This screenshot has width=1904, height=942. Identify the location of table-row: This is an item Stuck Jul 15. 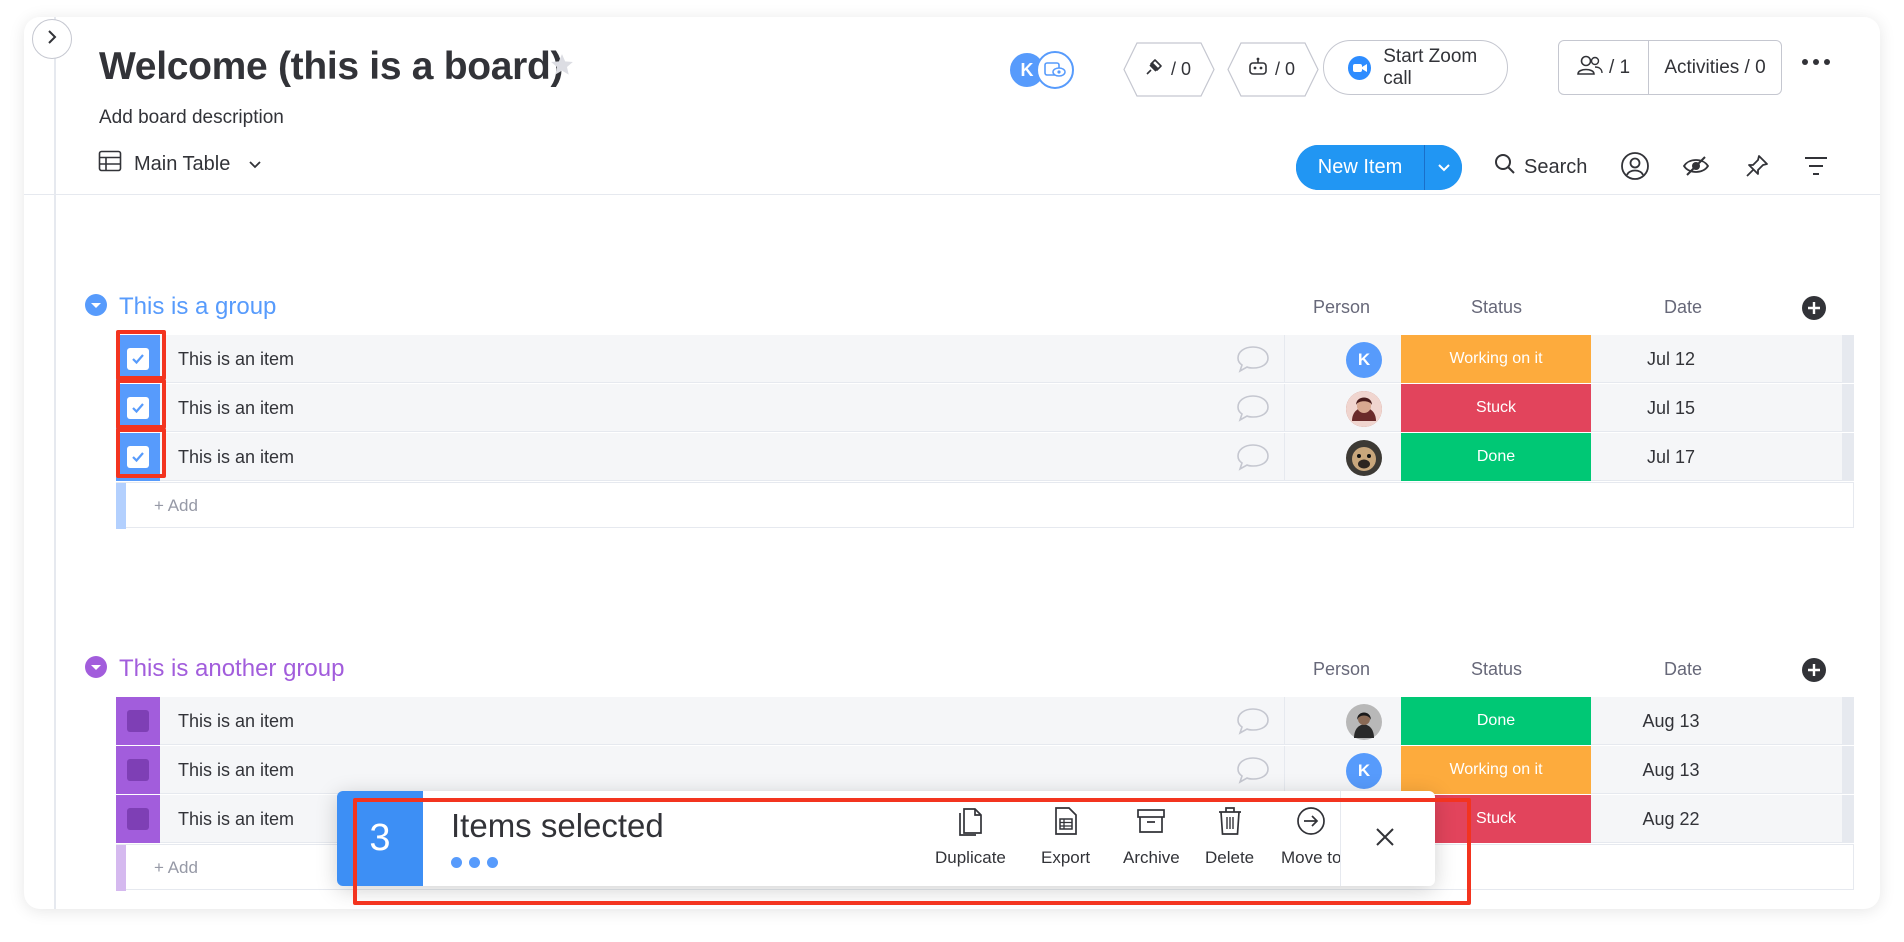
(985, 408).